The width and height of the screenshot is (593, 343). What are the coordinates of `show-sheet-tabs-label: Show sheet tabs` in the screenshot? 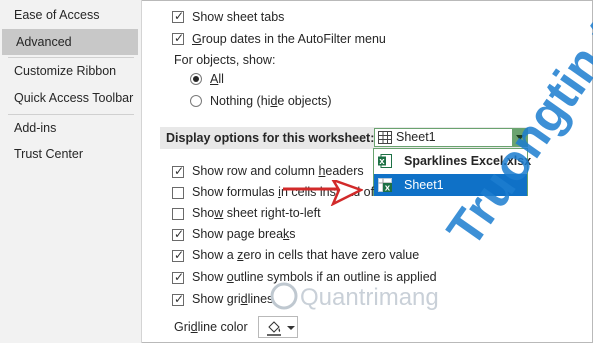 It's located at (238, 17).